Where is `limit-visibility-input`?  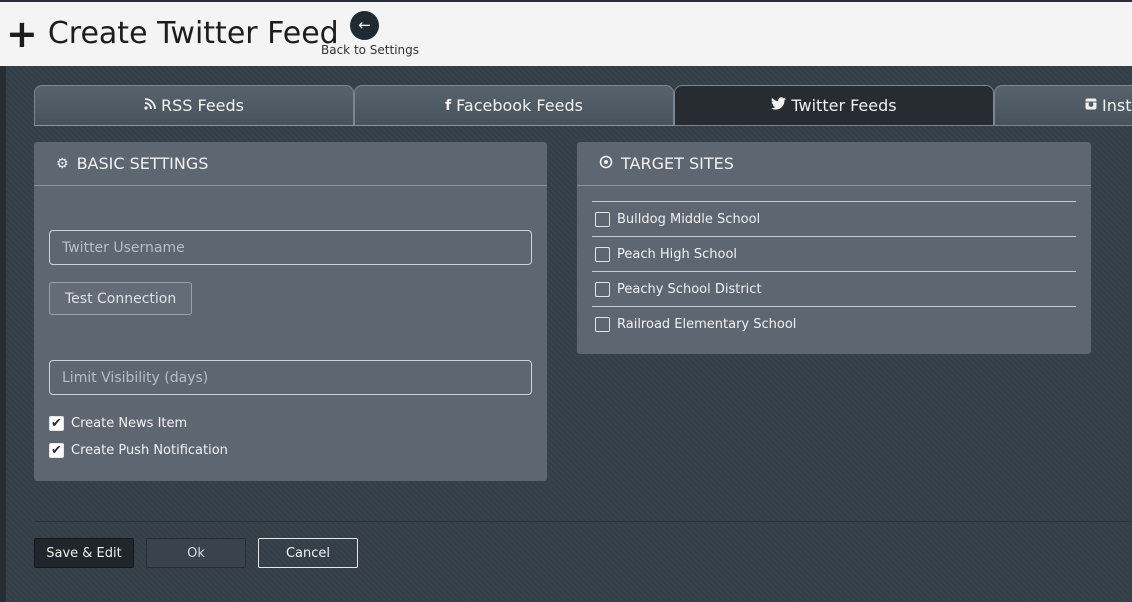
limit-visibility-input is located at coordinates (290, 377).